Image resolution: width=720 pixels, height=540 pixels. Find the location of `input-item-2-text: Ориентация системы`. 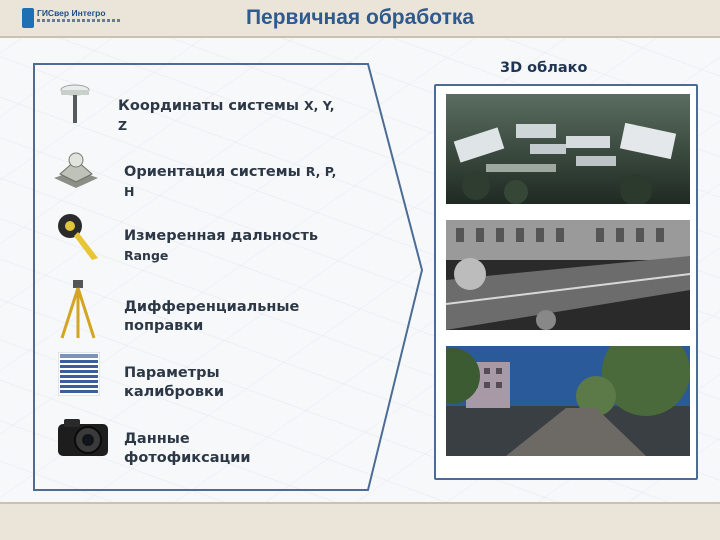

input-item-2-text: Ориентация системы is located at coordinates (215, 172).